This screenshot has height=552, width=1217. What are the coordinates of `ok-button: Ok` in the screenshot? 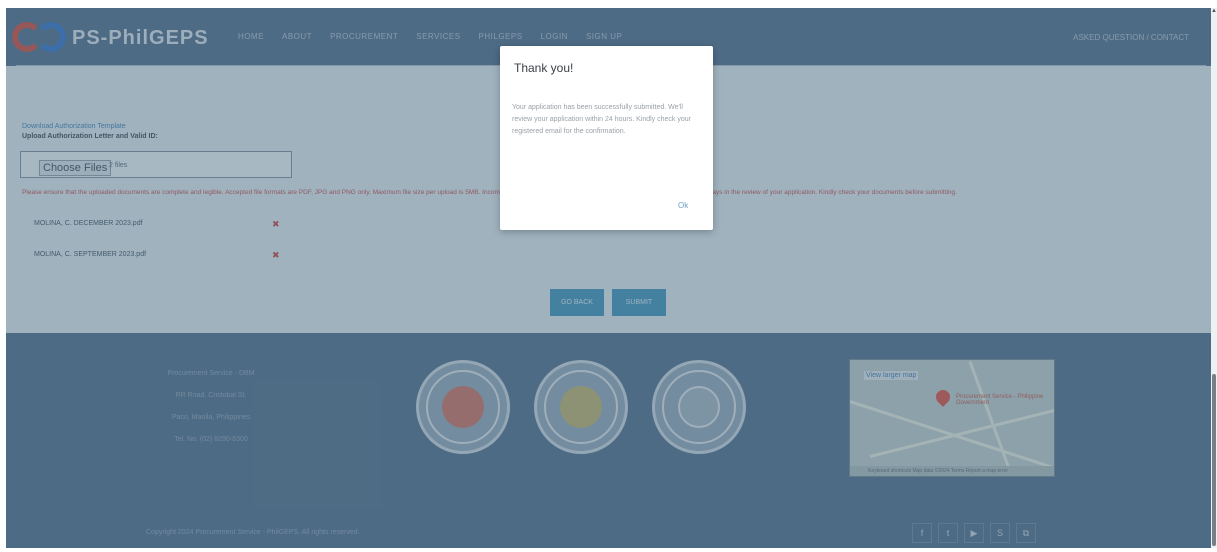 It's located at (683, 205).